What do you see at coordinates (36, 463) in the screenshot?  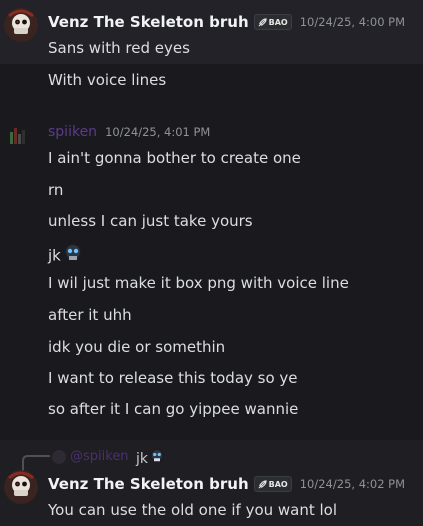 I see `reply-connector` at bounding box center [36, 463].